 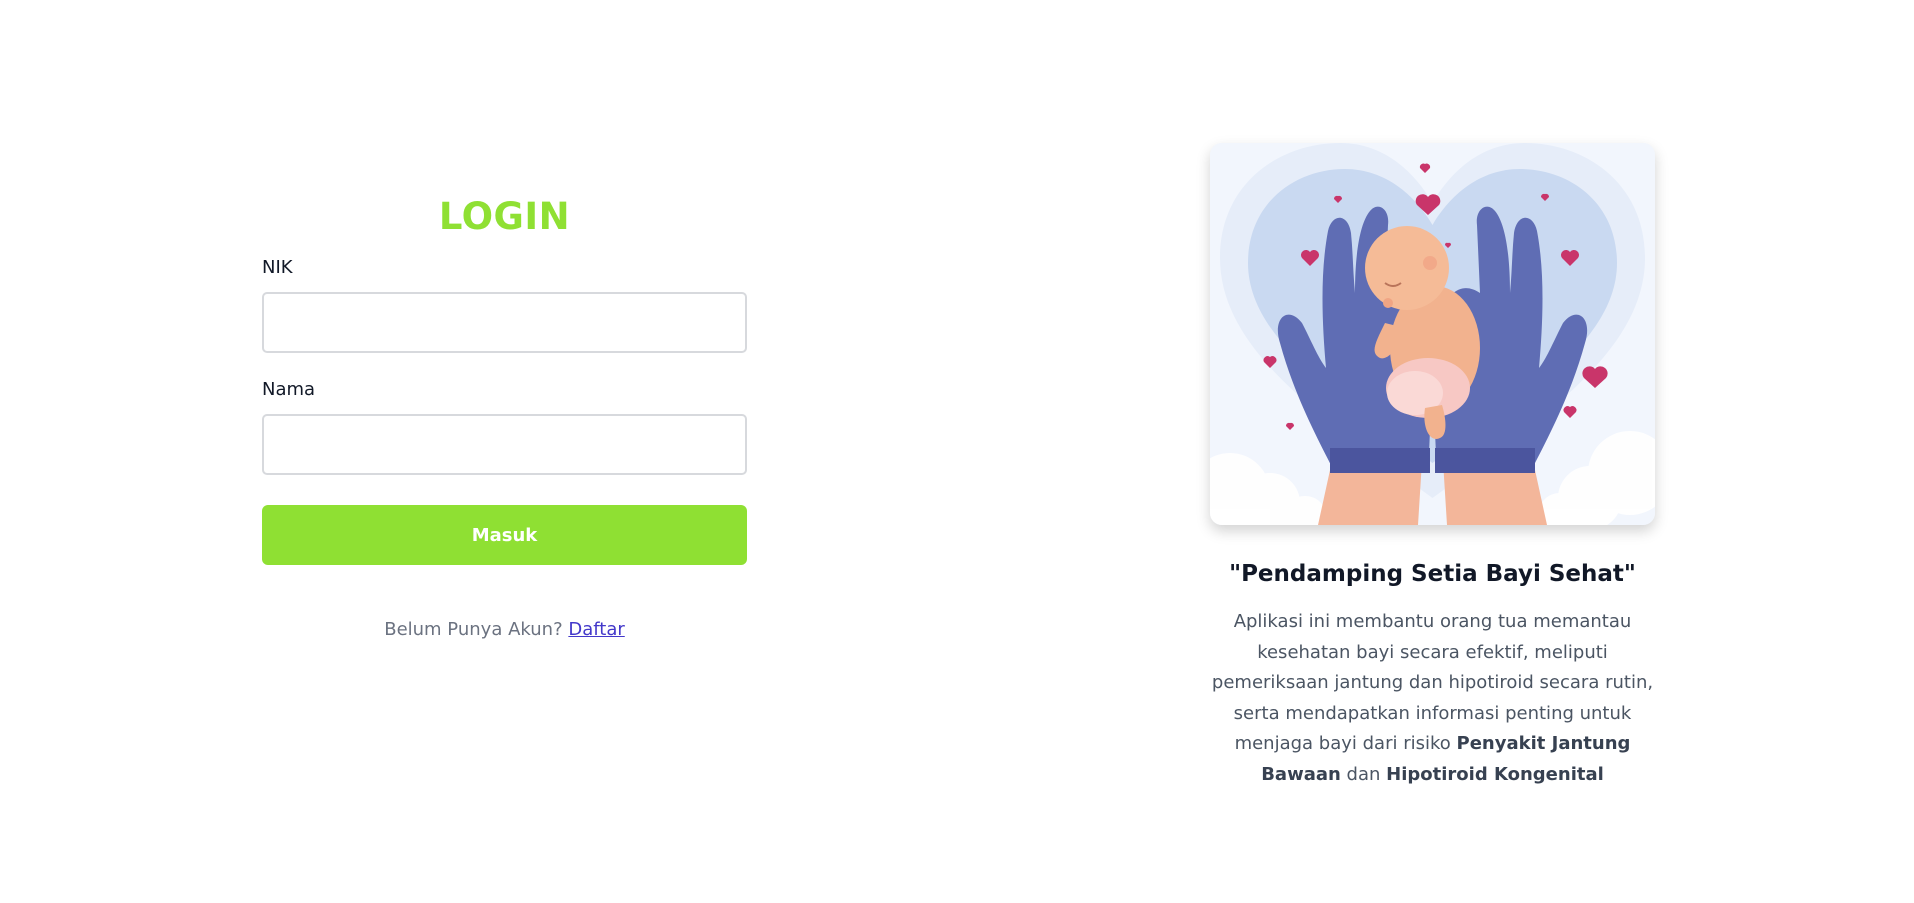 I want to click on nik-label: NIK, so click(x=277, y=267).